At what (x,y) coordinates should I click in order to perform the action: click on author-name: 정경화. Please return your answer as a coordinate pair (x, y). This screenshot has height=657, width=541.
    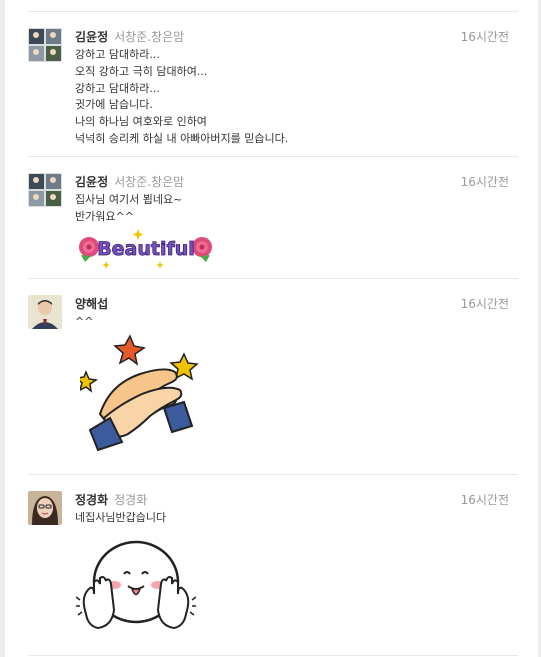
    Looking at the image, I should click on (91, 500).